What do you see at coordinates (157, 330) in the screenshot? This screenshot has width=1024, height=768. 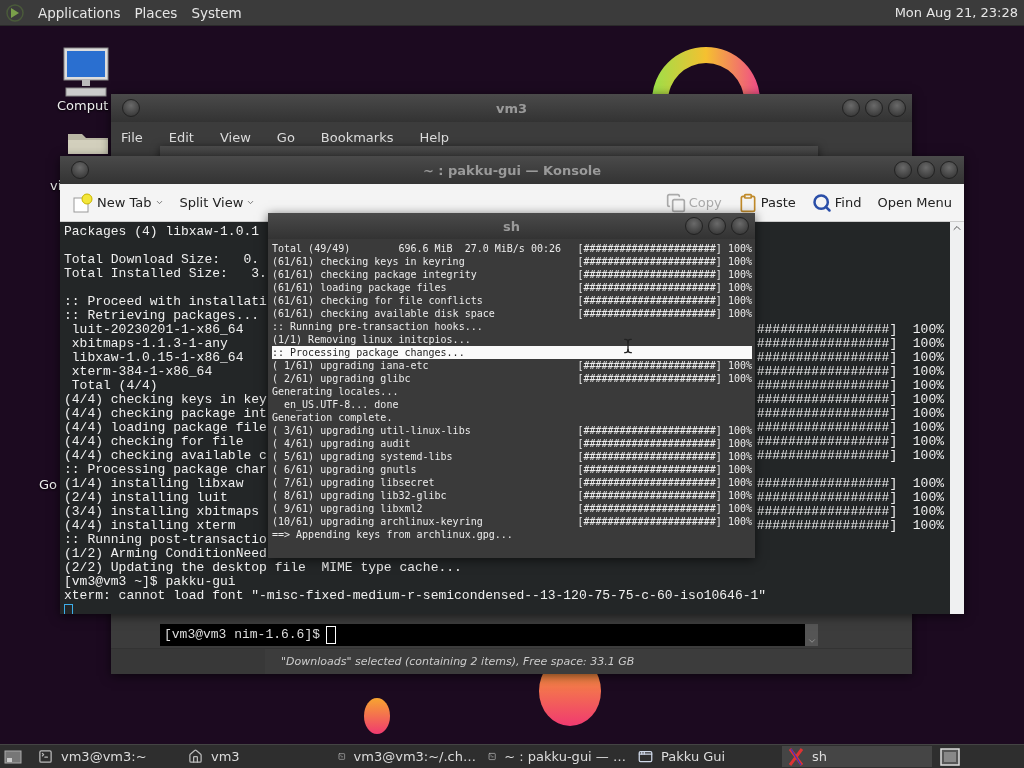 I see `terminal-line: luit-20230201-1-x86_64` at bounding box center [157, 330].